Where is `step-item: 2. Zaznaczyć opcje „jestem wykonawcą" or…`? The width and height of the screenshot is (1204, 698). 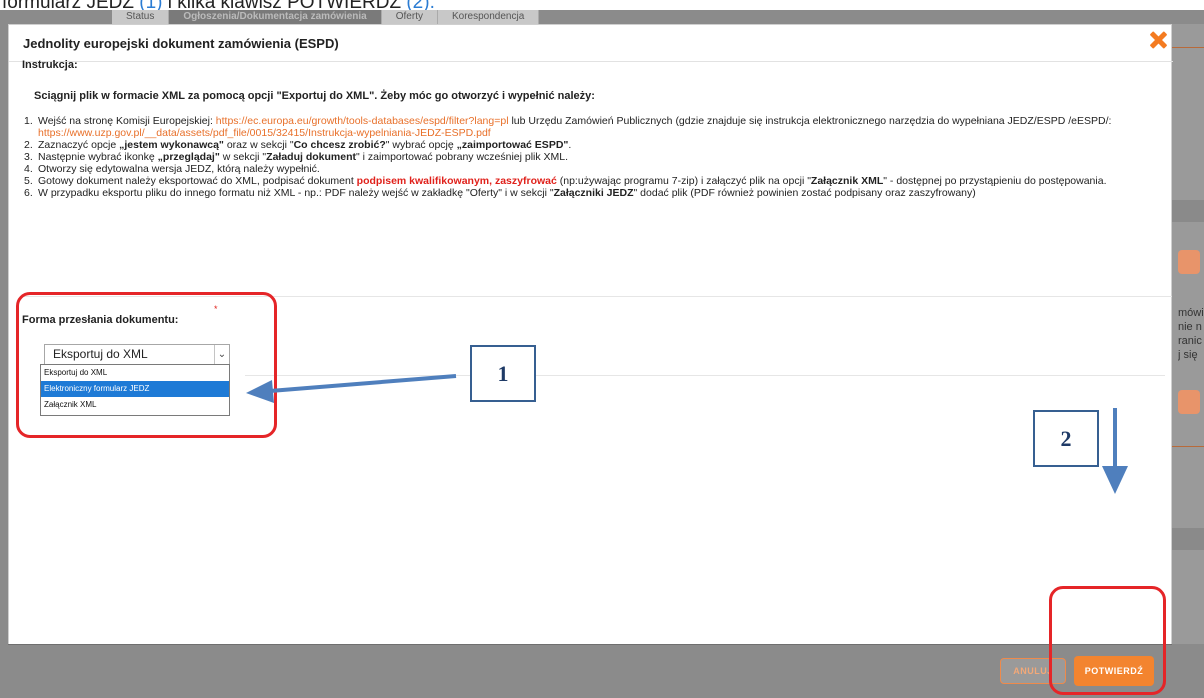
step-item: 2. Zaznaczyć opcje „jestem wykonawcą" or… is located at coordinates (584, 145).